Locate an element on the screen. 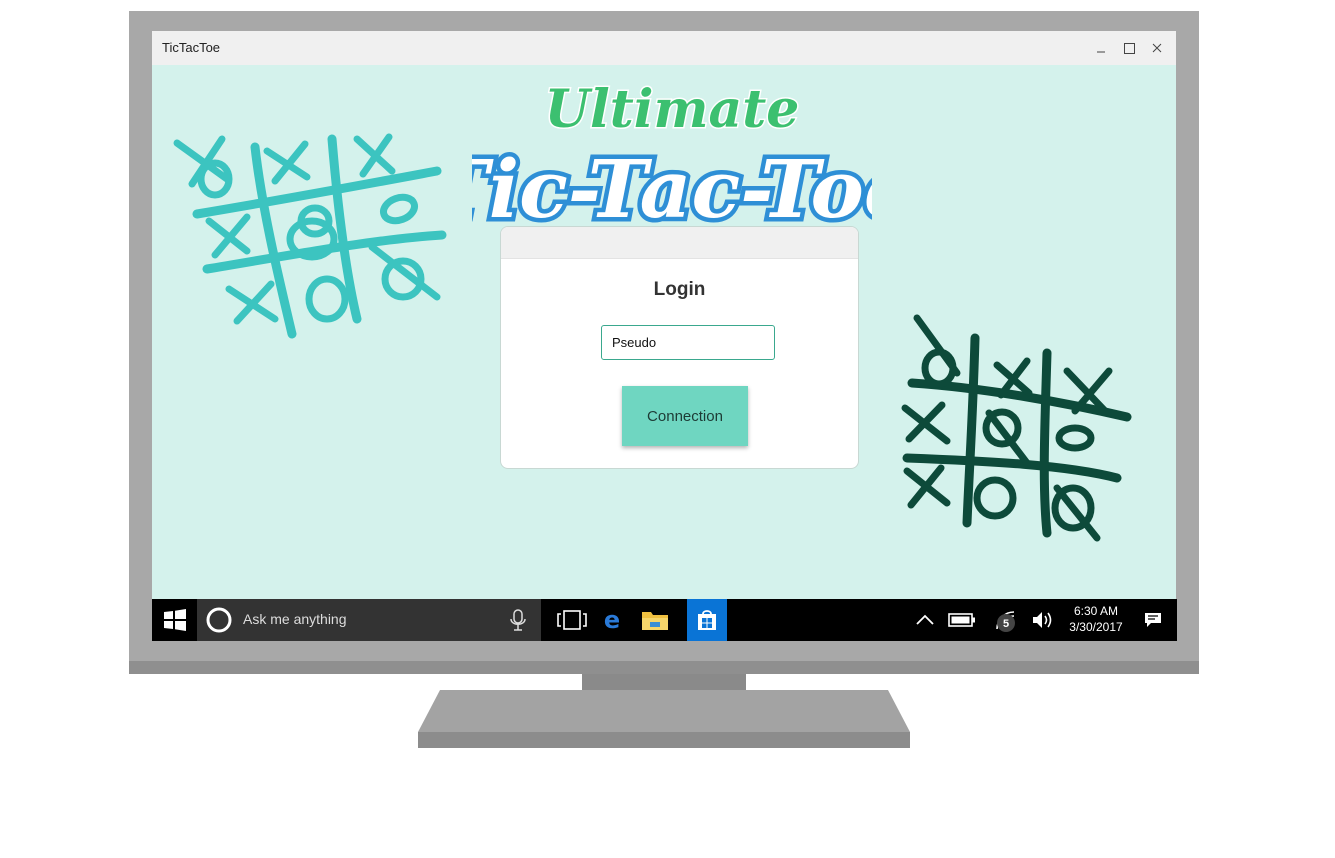 The height and width of the screenshot is (858, 1335). clock-date: 3/30/2017 is located at coordinates (1096, 627).